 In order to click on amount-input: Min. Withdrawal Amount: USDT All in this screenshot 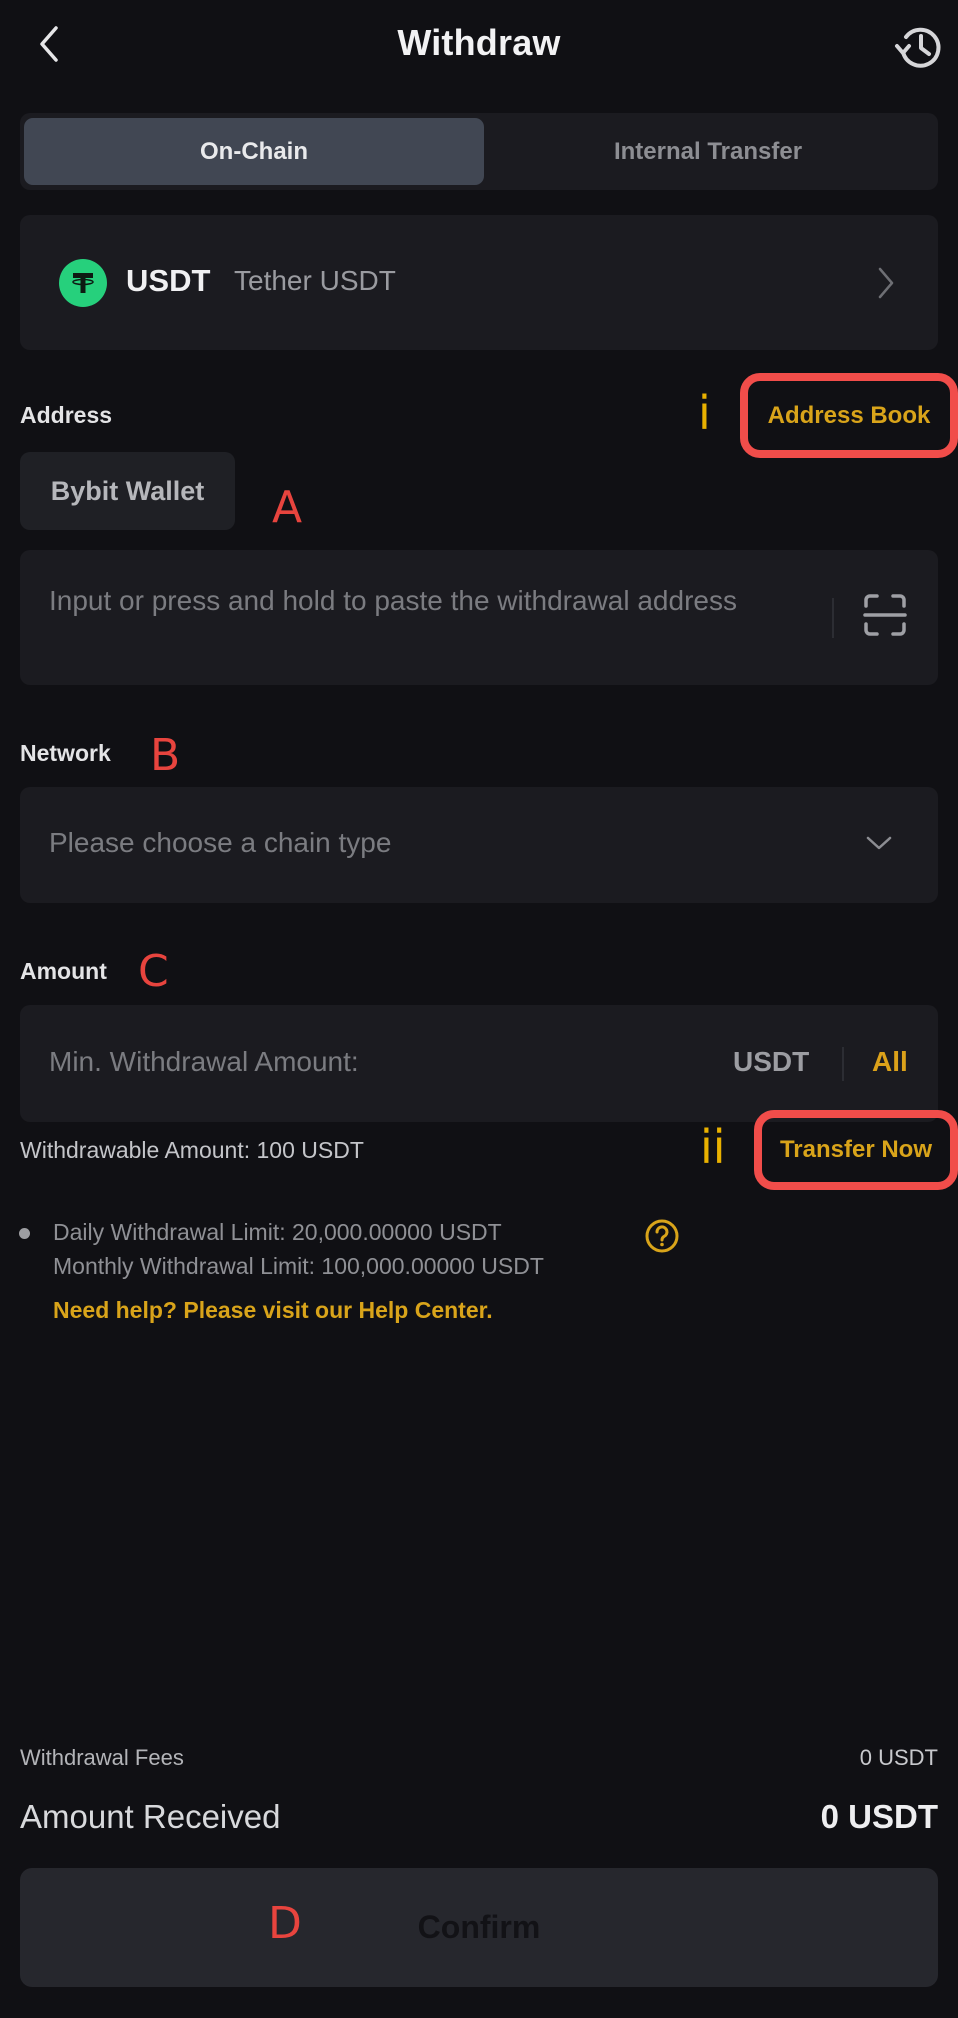, I will do `click(479, 1063)`.